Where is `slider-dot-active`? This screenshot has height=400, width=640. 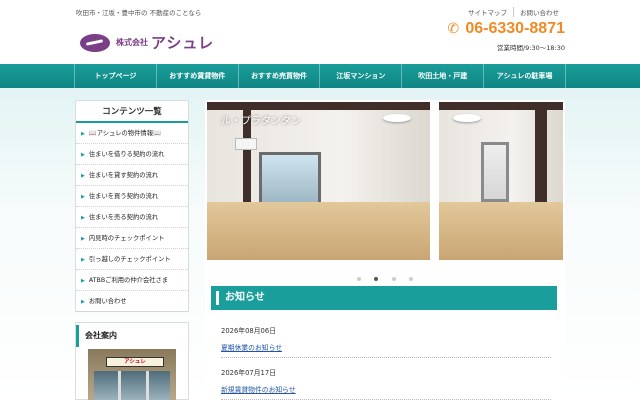 slider-dot-active is located at coordinates (376, 279).